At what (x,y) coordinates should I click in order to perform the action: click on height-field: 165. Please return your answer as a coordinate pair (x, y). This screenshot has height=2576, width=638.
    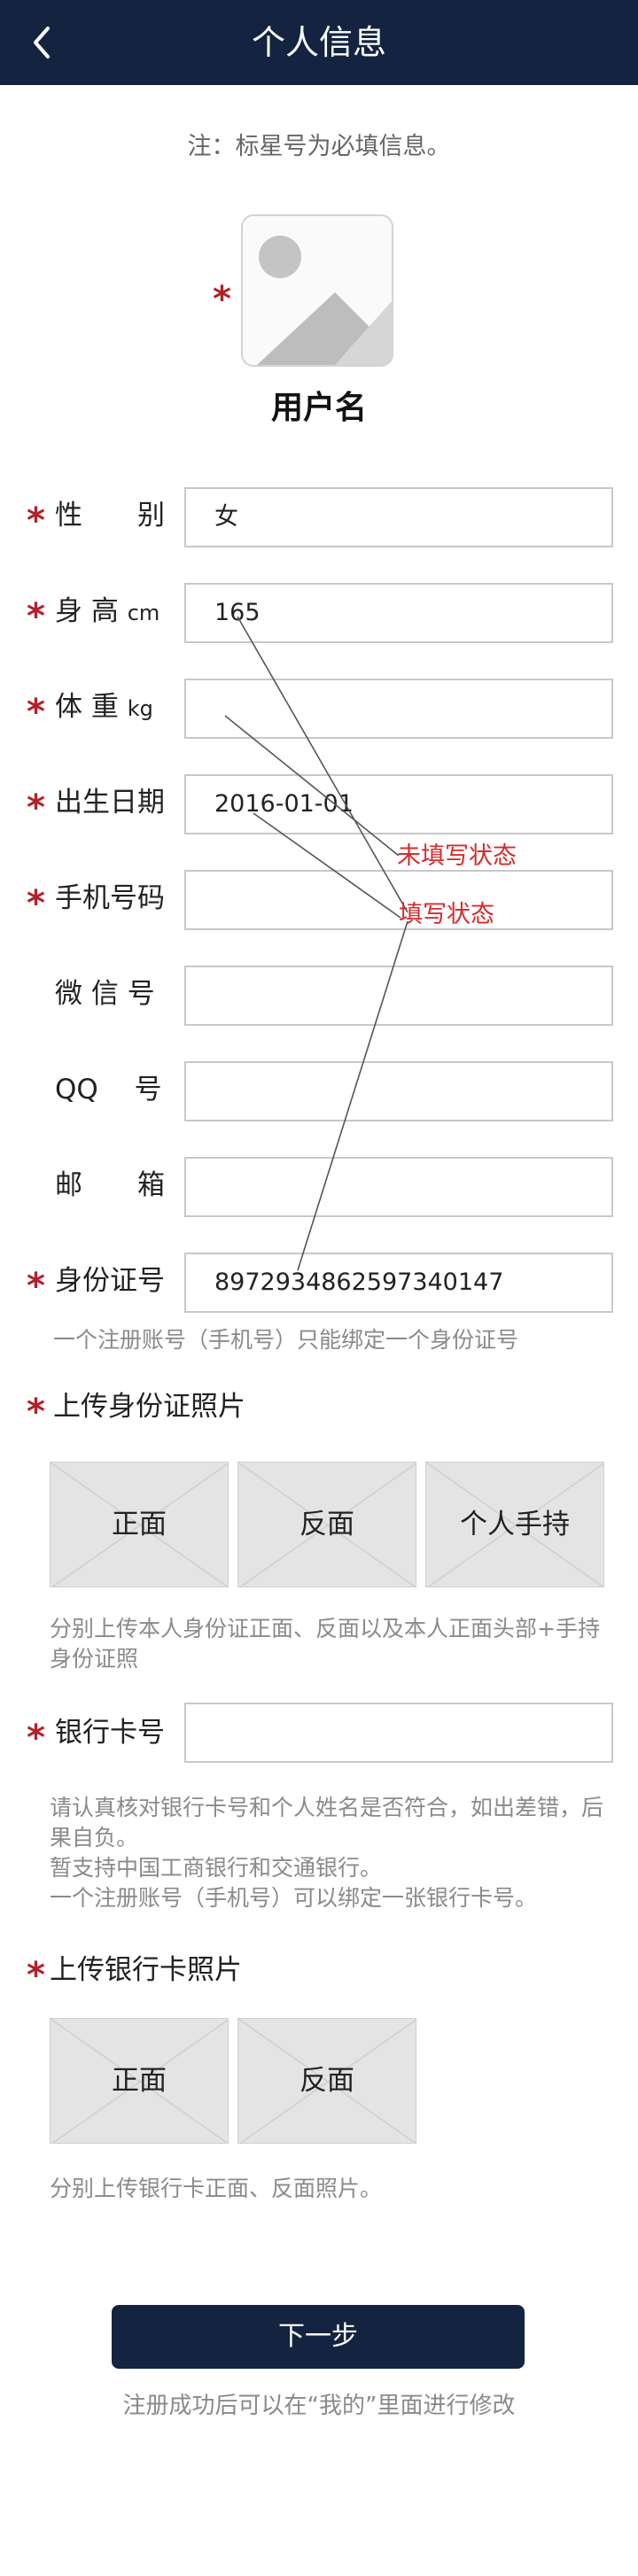
    Looking at the image, I should click on (398, 613).